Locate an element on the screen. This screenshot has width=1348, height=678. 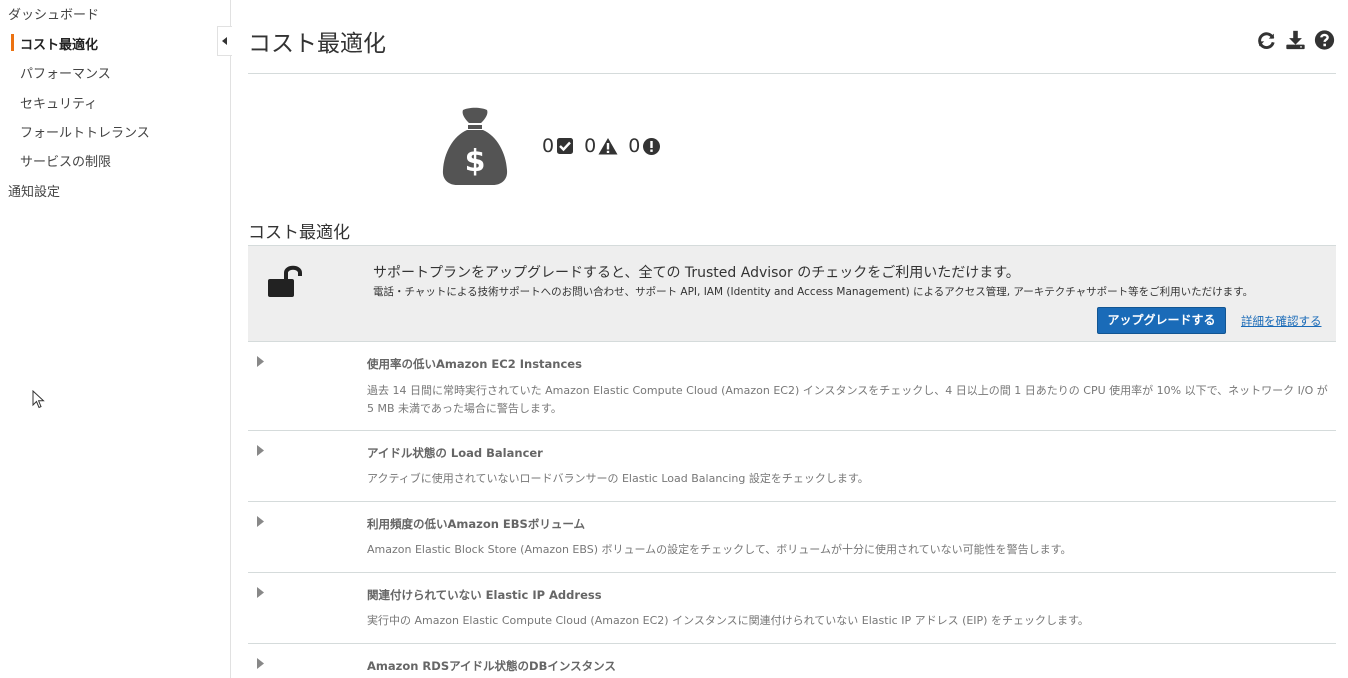
section-title: コスト最適化 is located at coordinates (299, 233).